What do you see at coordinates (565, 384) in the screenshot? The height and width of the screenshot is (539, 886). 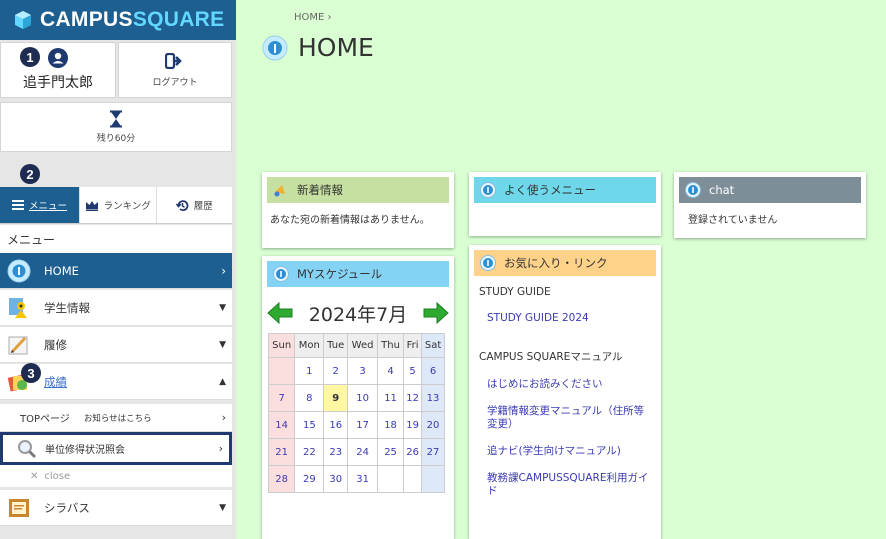 I see `link-read-first: はじめにお読みください` at bounding box center [565, 384].